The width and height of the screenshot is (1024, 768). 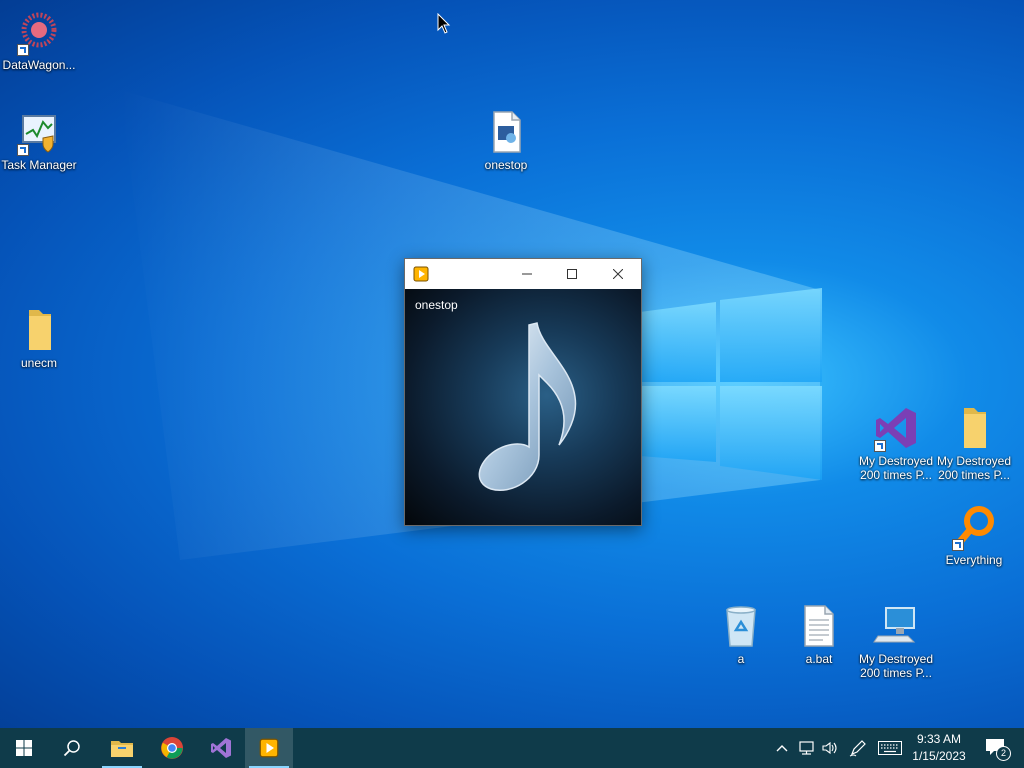 I want to click on close-icon, so click(x=618, y=274).